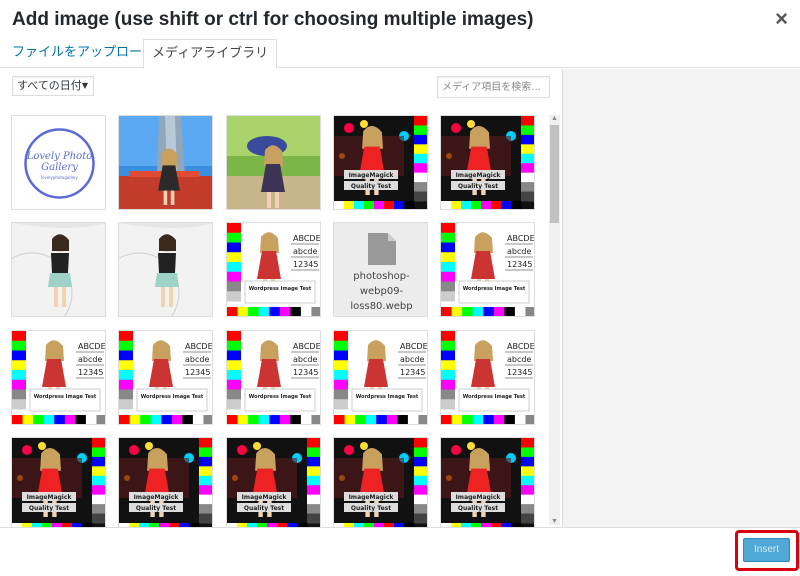  Describe the element at coordinates (49, 85) in the screenshot. I see `date-filter-value: すべての日付` at that location.